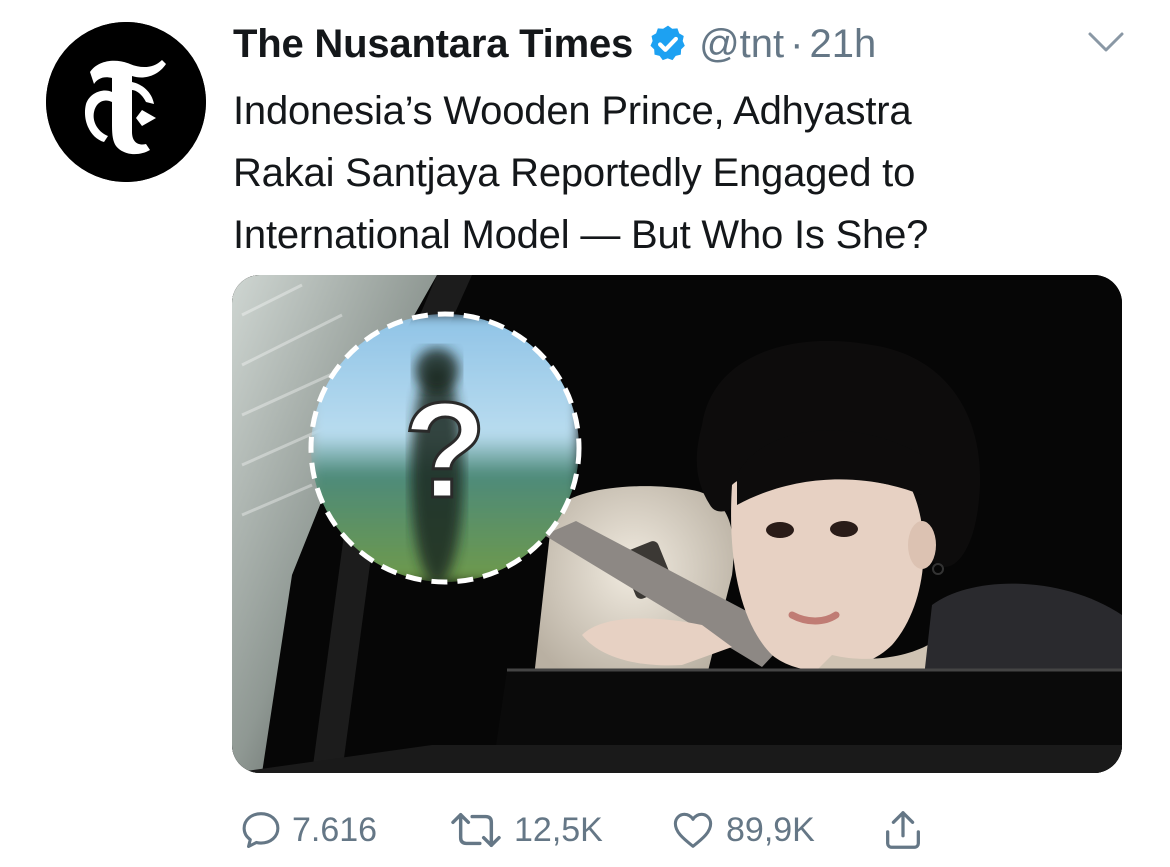 The width and height of the screenshot is (1170, 867). Describe the element at coordinates (444, 450) in the screenshot. I see `mystery-question-mark: ?` at that location.